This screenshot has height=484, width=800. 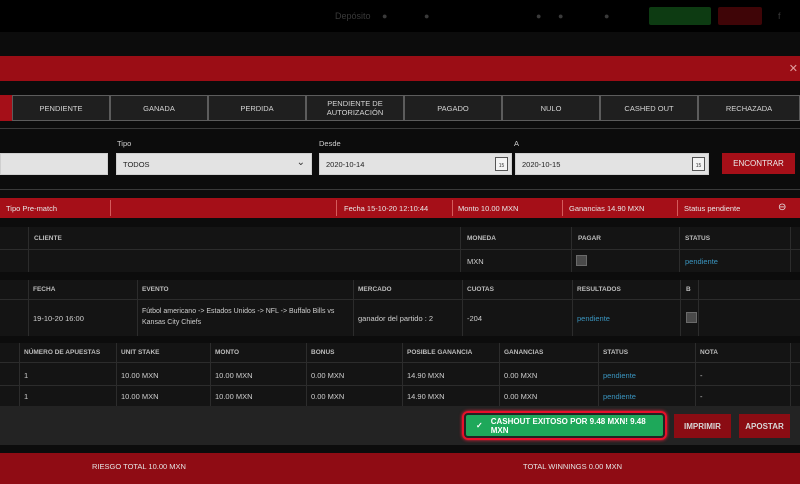 What do you see at coordinates (573, 466) in the screenshot?
I see `total-winnings: TOTAL WINNINGS 0.00 MXN` at bounding box center [573, 466].